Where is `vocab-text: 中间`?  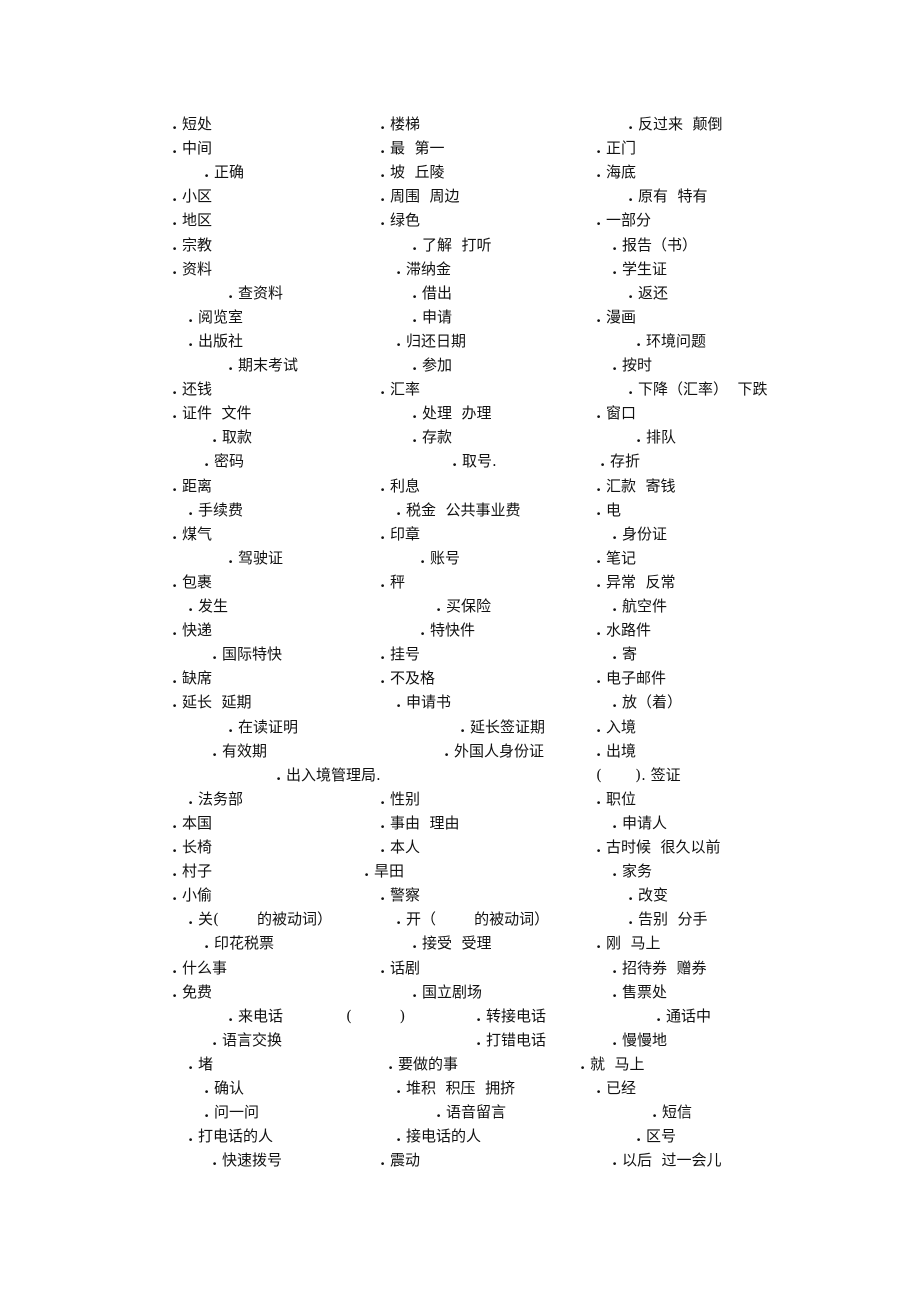 vocab-text: 中间 is located at coordinates (197, 148).